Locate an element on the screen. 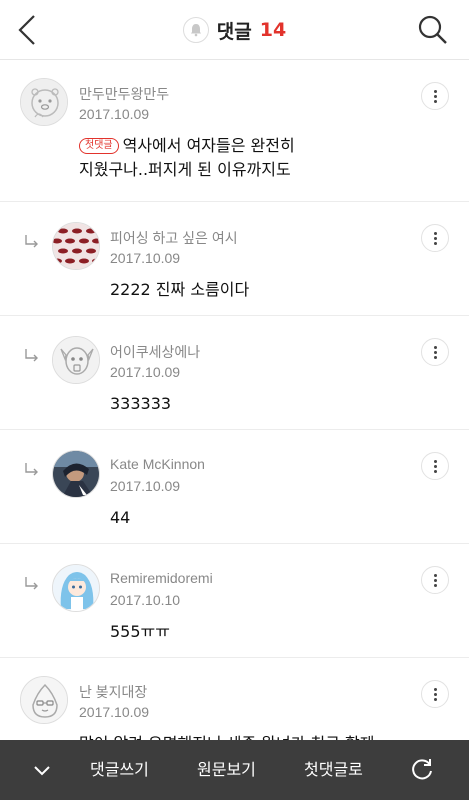 Image resolution: width=469 pixels, height=800 pixels. reply-item: Remiremidoremi 2017.10.10 555ㅠㅠ is located at coordinates (234, 601).